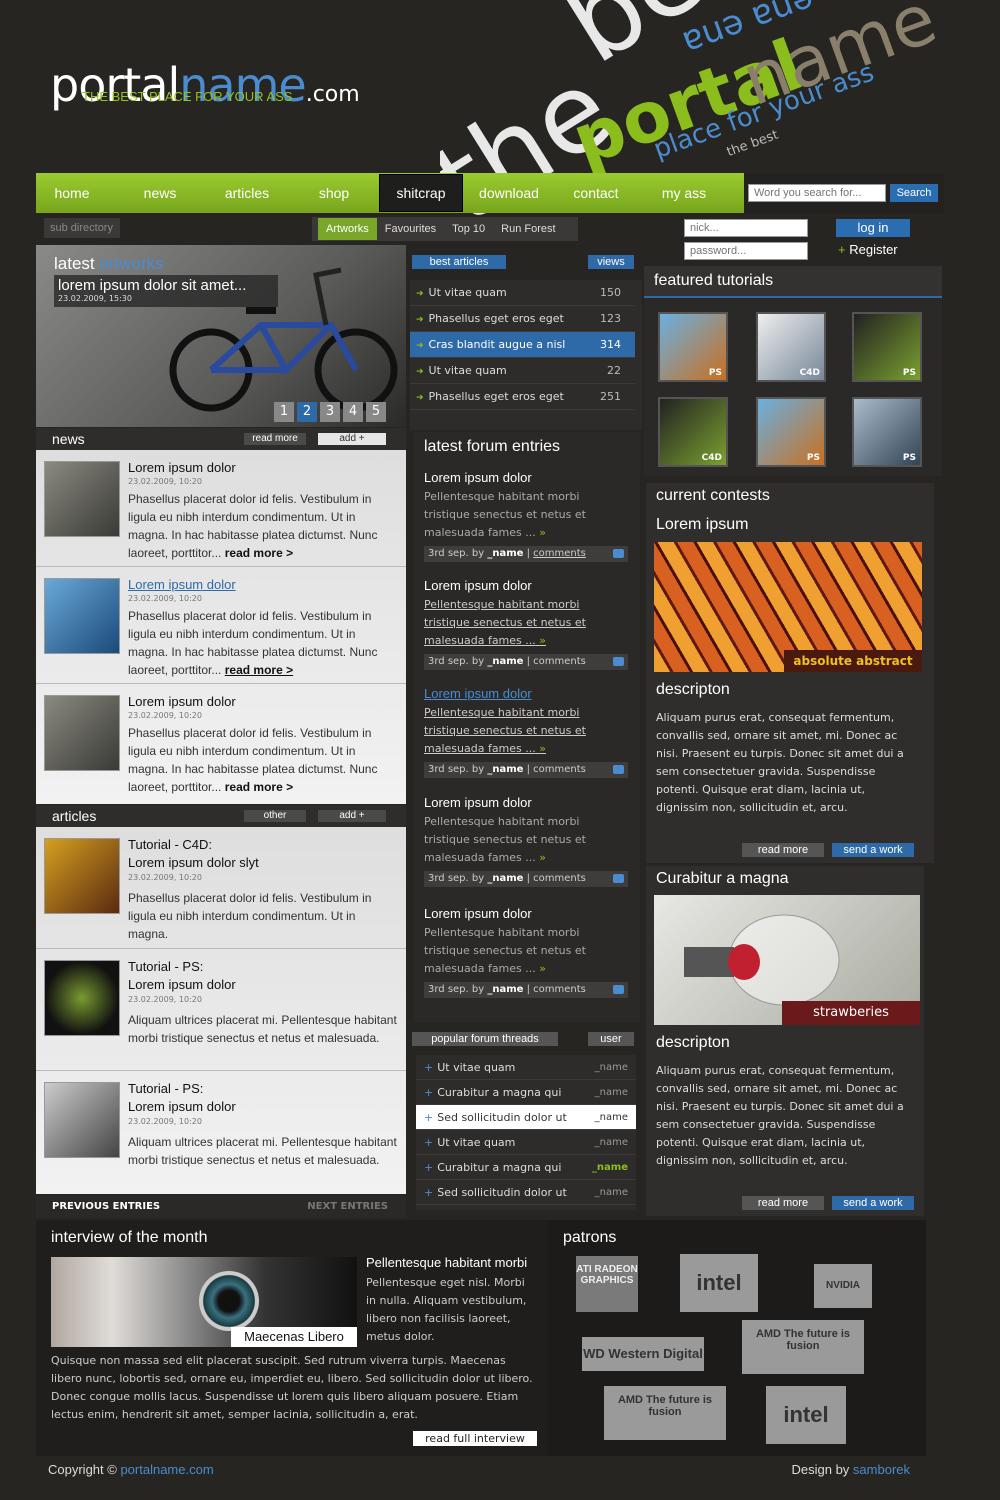  What do you see at coordinates (746, 228) in the screenshot?
I see `nick-input` at bounding box center [746, 228].